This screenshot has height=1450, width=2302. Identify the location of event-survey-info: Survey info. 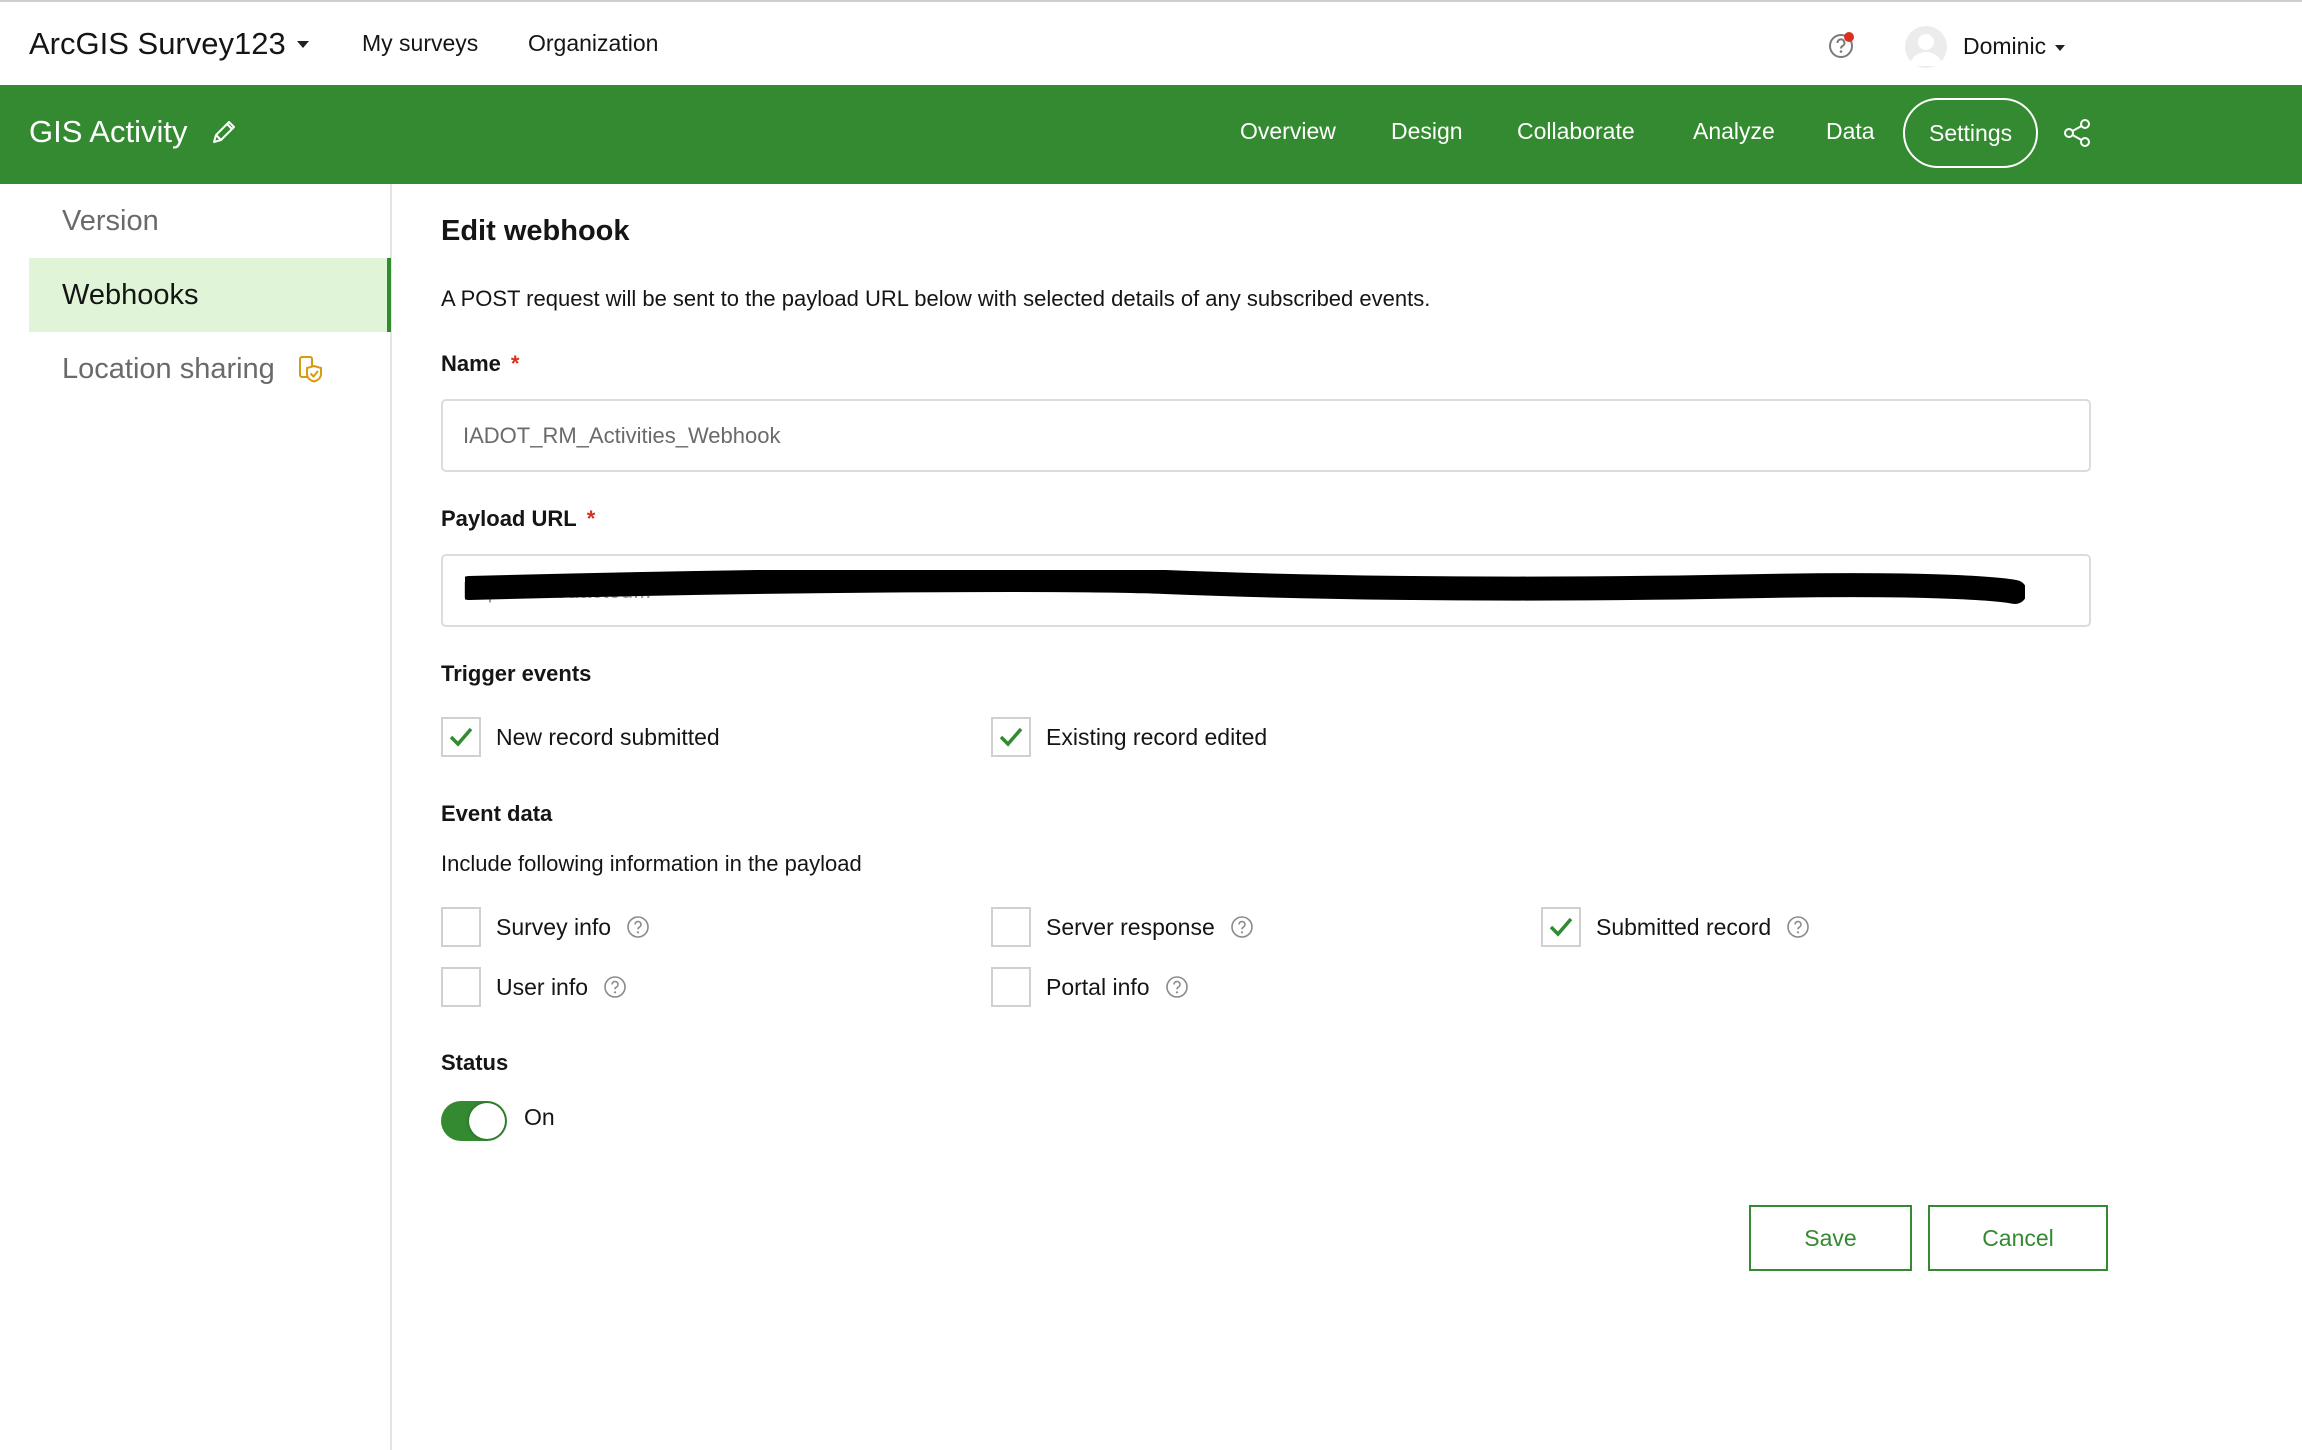
(545, 927).